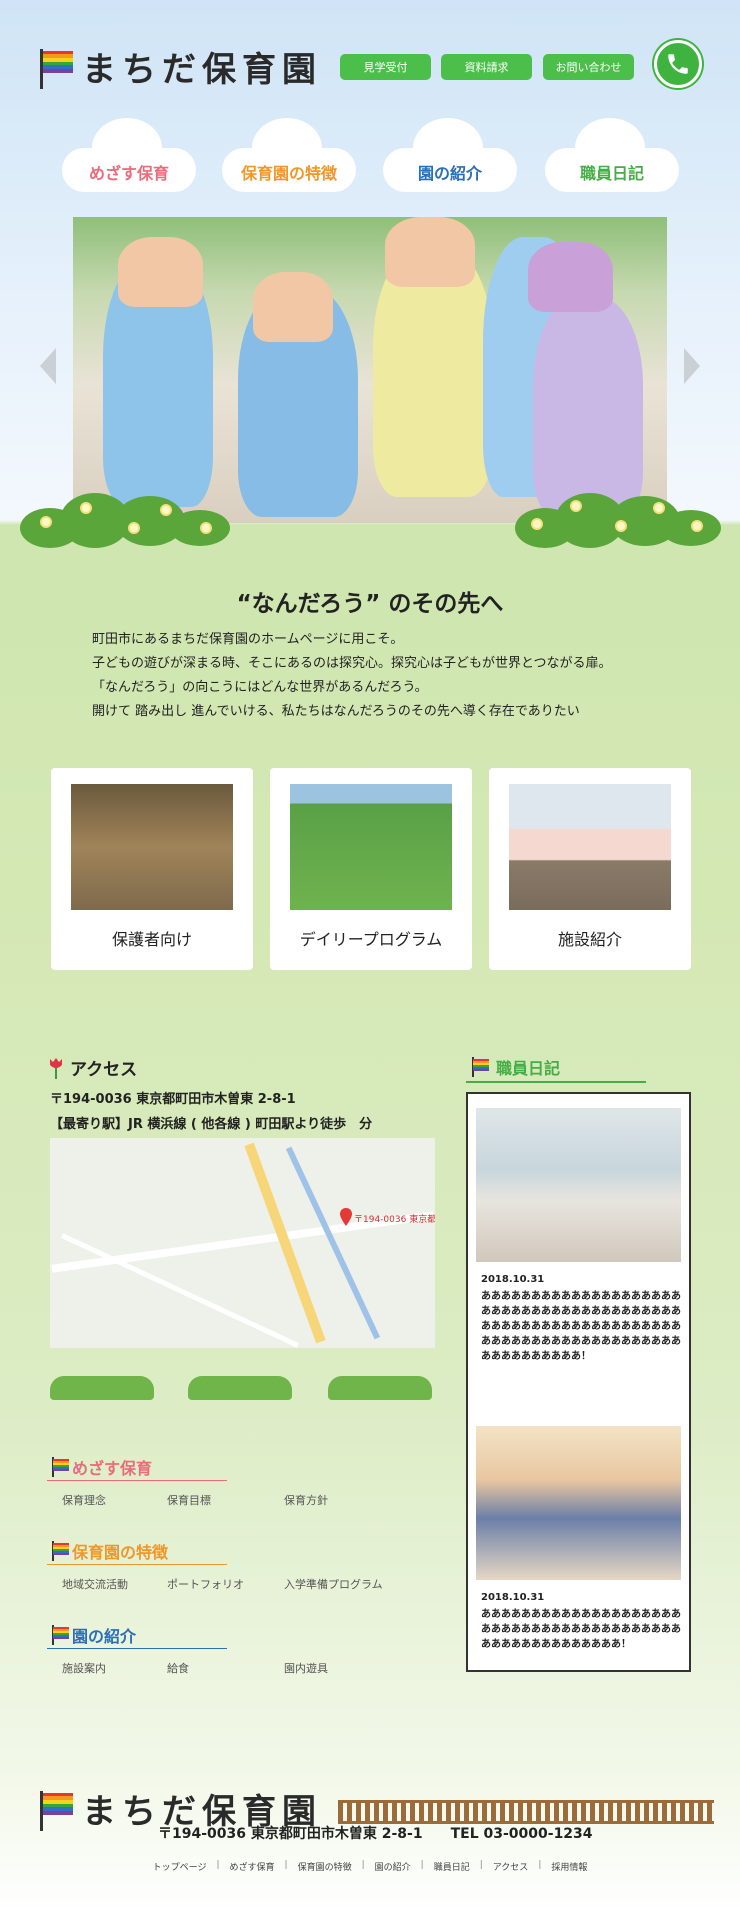 This screenshot has width=740, height=1916. Describe the element at coordinates (394, 1220) in the screenshot. I see `map-pin-label: 〒194-0036 東京都町田` at that location.